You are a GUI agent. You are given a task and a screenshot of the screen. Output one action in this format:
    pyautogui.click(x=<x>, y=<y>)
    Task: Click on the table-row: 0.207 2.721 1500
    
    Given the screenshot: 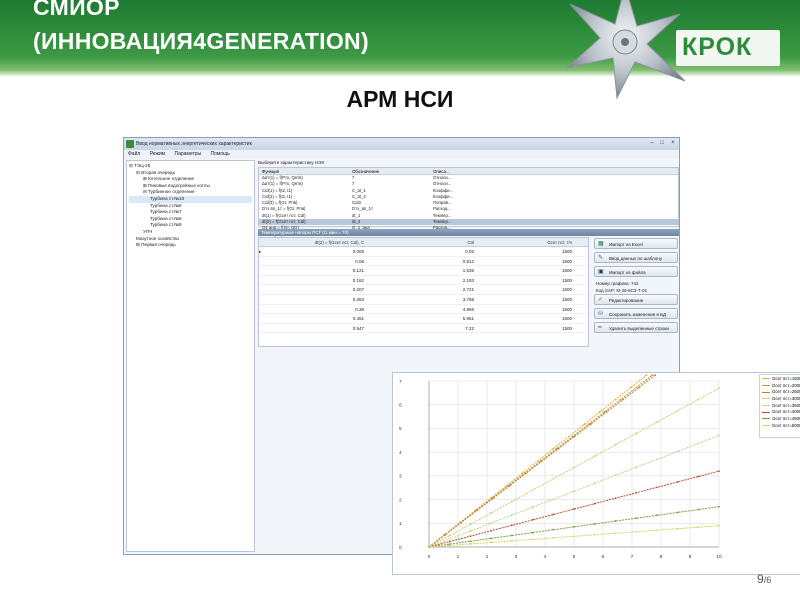 What is the action you would take?
    pyautogui.click(x=423, y=290)
    